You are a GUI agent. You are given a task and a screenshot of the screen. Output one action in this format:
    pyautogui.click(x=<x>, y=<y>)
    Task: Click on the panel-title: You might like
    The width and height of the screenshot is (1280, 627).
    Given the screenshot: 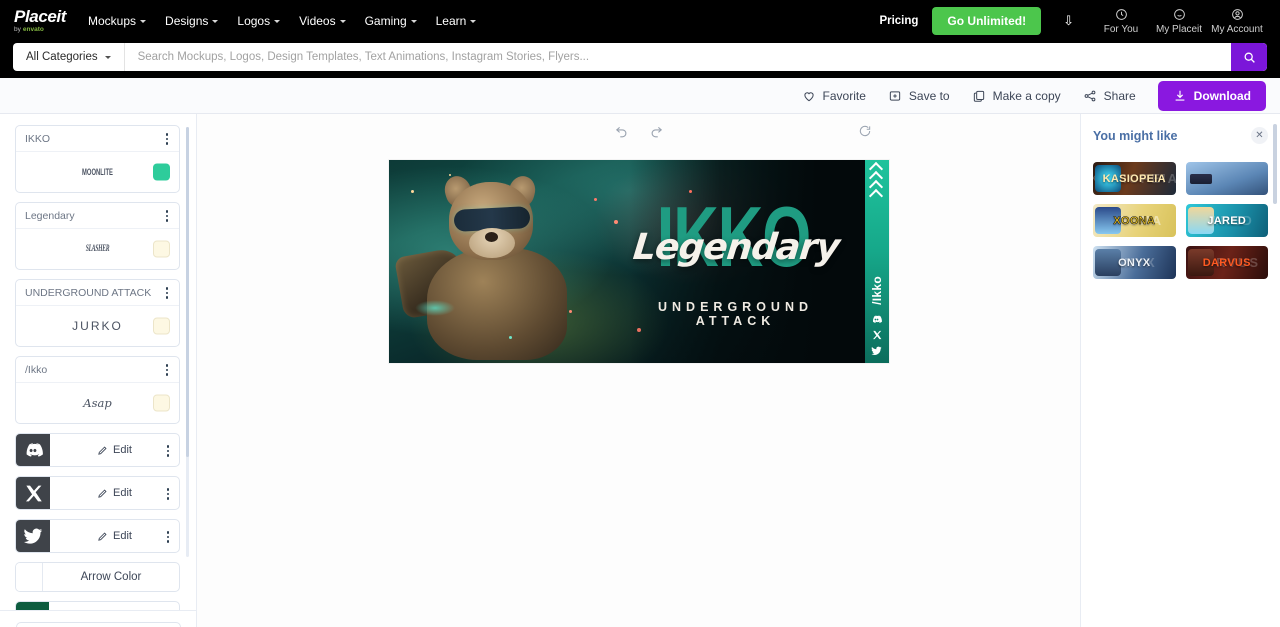 What is the action you would take?
    pyautogui.click(x=1135, y=135)
    